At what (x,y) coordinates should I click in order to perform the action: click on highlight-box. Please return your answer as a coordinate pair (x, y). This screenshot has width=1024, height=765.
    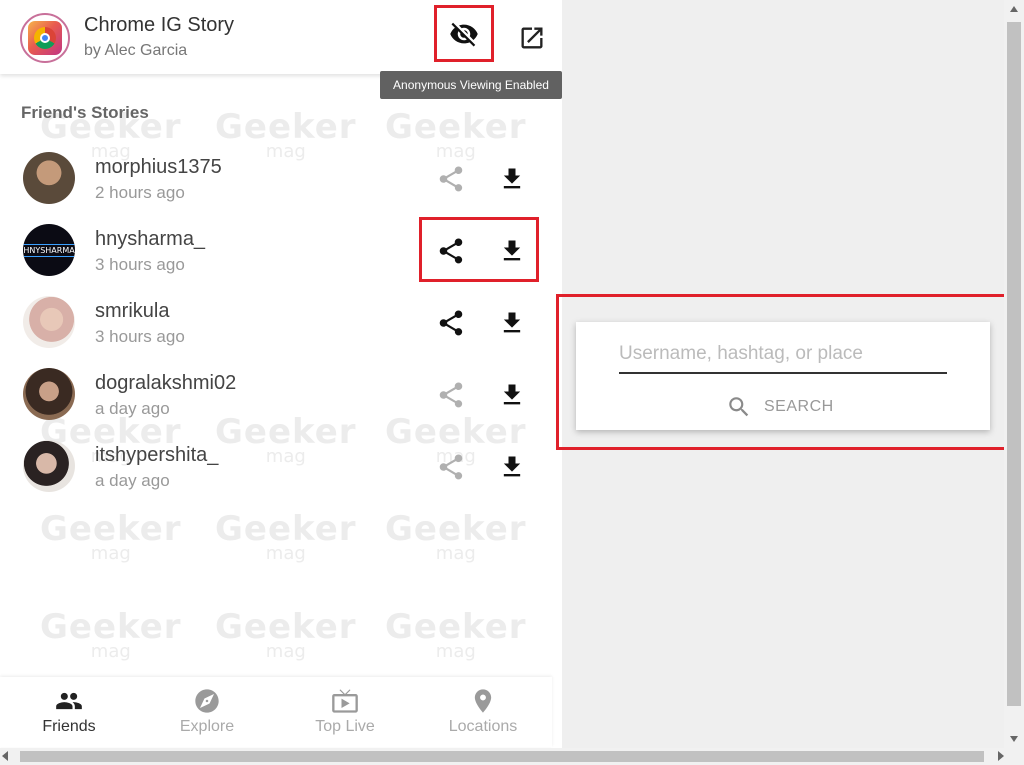
    Looking at the image, I should click on (479, 249).